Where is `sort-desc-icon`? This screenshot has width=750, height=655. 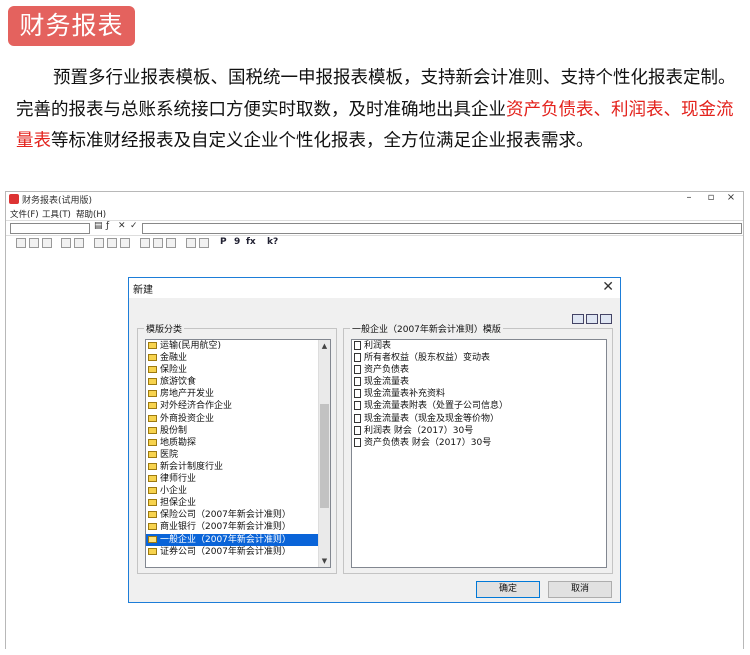 sort-desc-icon is located at coordinates (171, 243).